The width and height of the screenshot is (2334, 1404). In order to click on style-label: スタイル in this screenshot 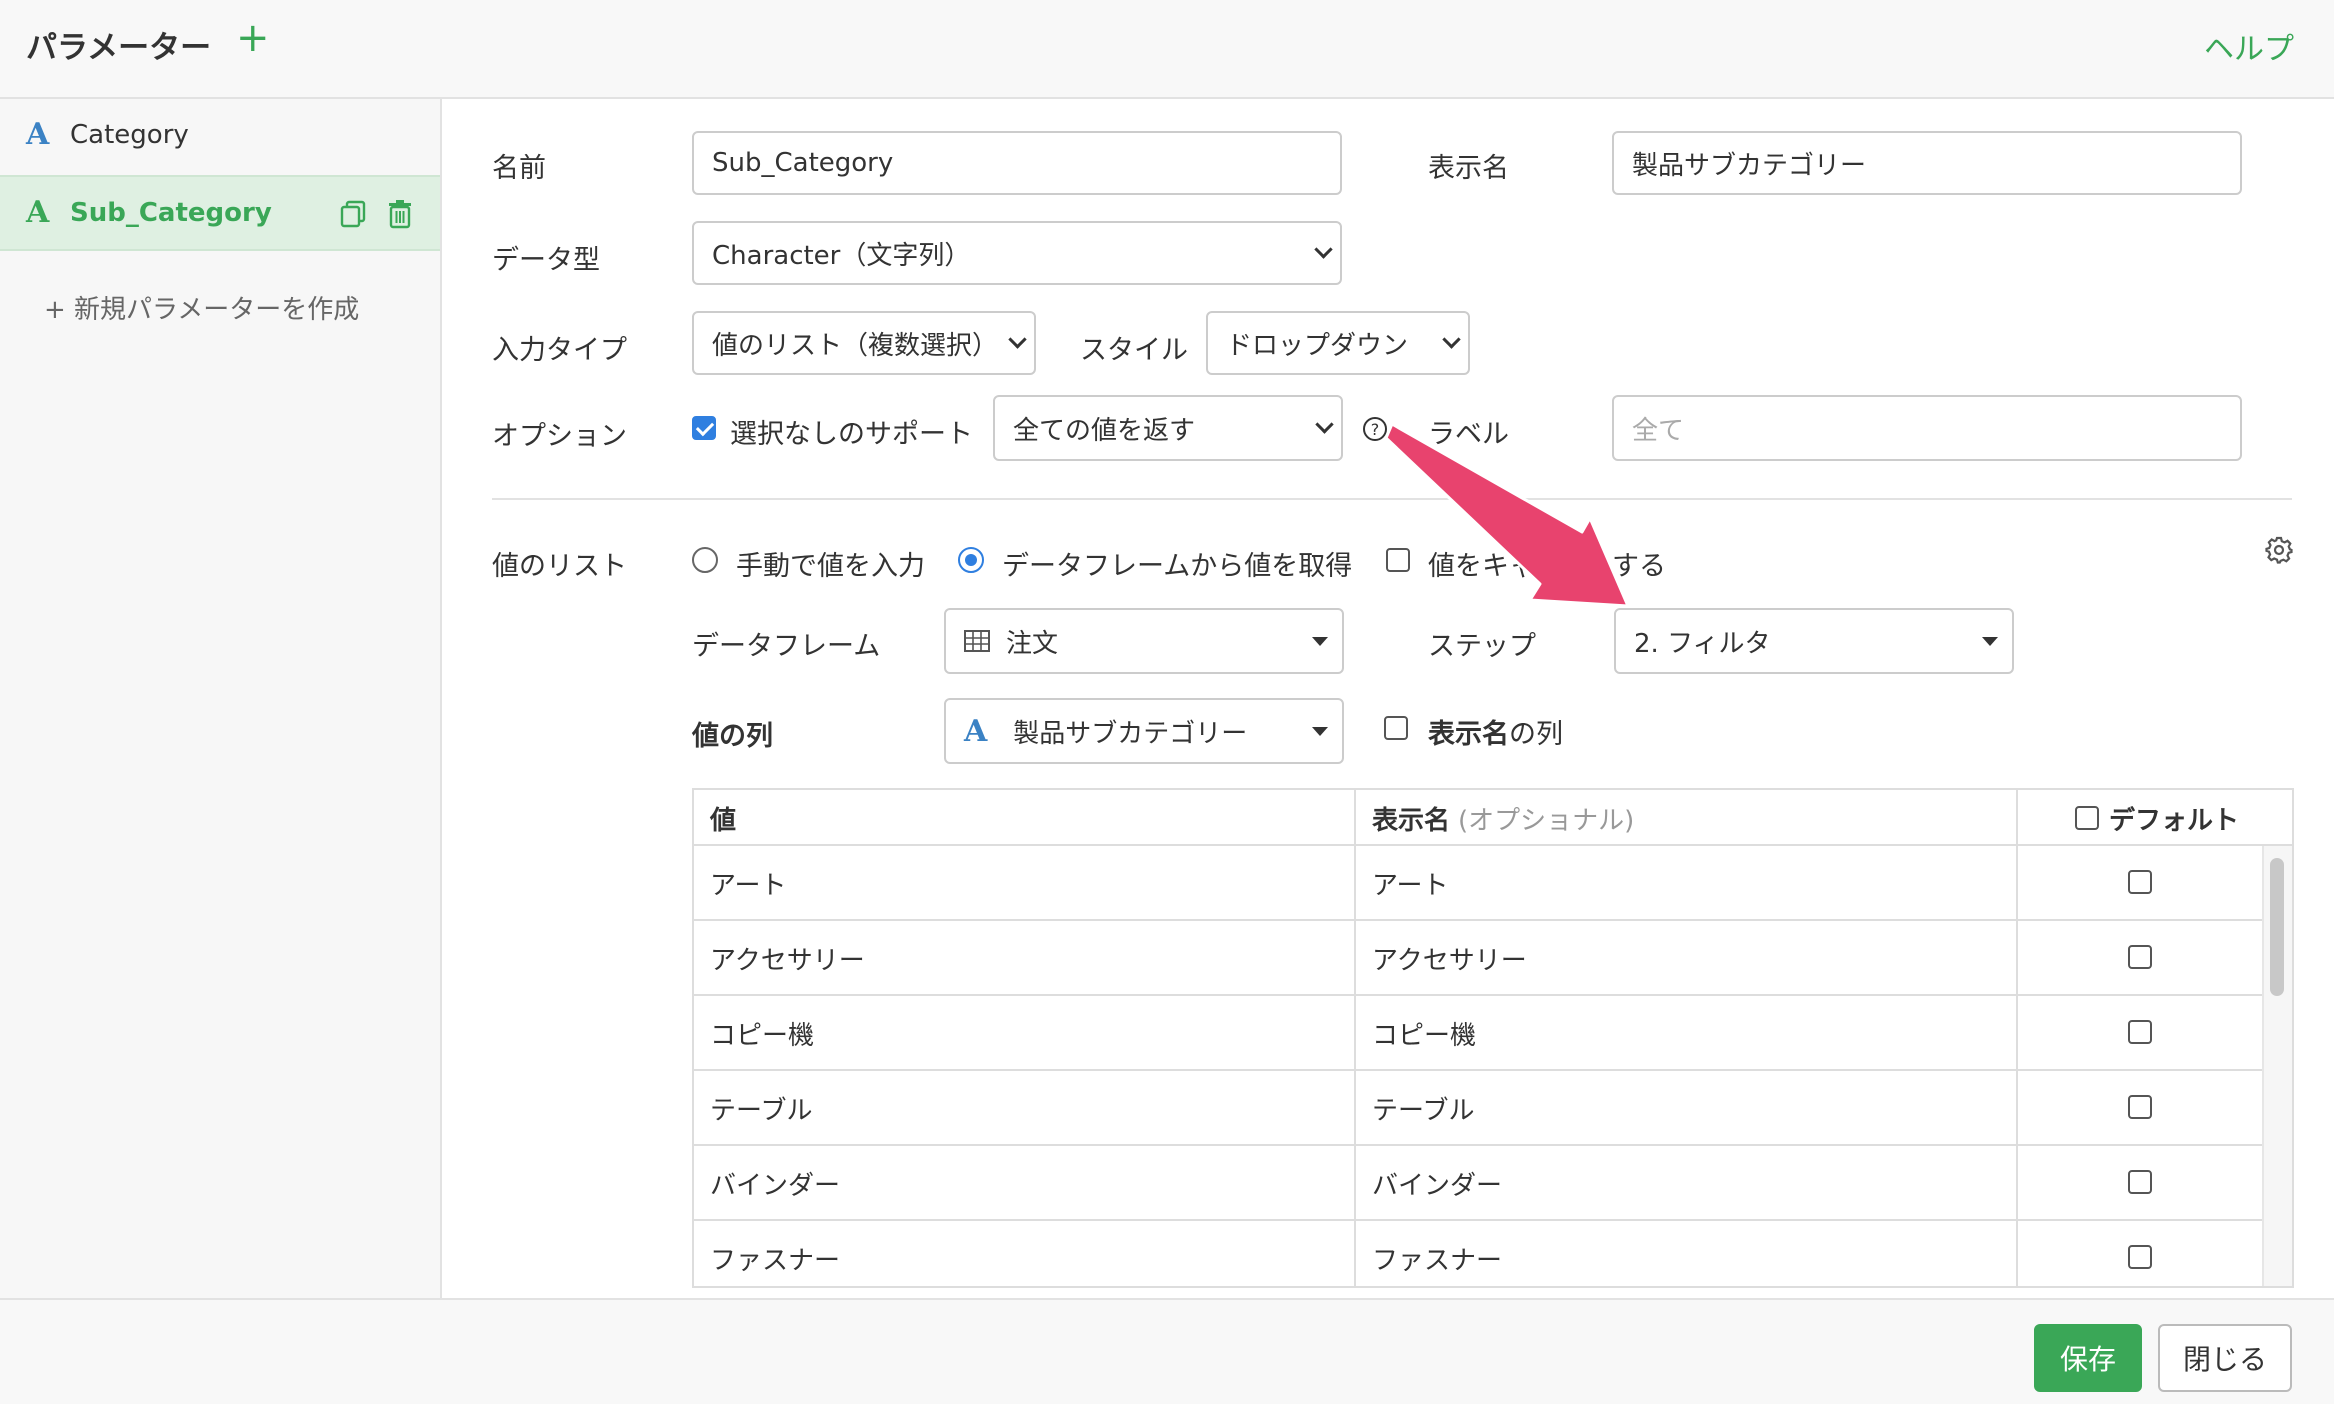, I will do `click(1134, 350)`.